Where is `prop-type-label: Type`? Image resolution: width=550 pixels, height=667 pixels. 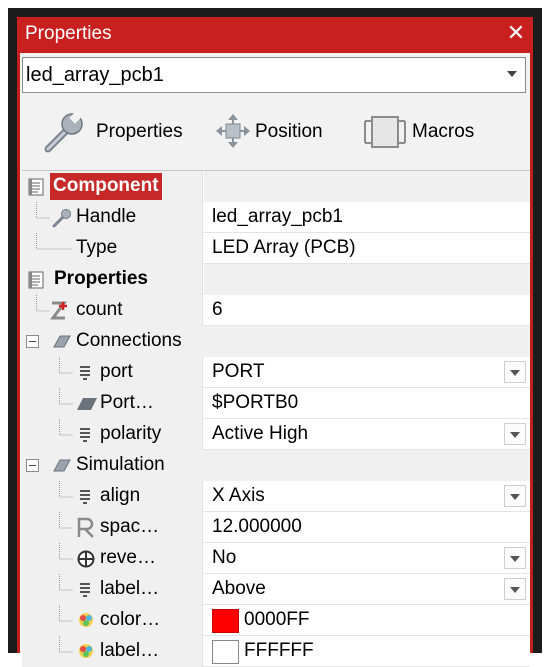 prop-type-label: Type is located at coordinates (97, 247).